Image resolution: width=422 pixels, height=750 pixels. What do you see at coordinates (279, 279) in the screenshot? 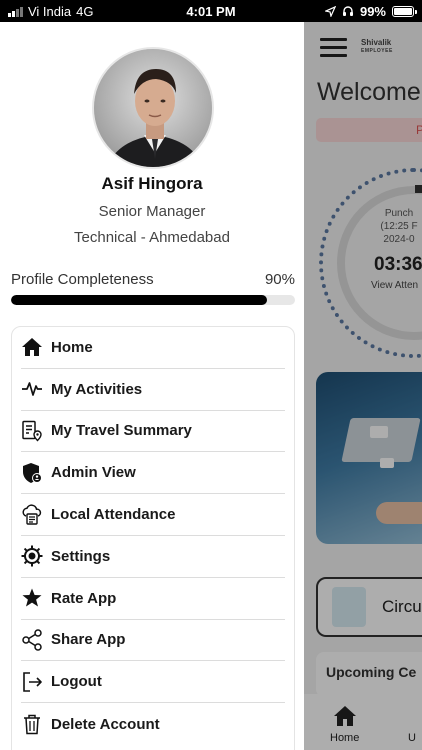
I see `profile-completeness-percent: 90%` at bounding box center [279, 279].